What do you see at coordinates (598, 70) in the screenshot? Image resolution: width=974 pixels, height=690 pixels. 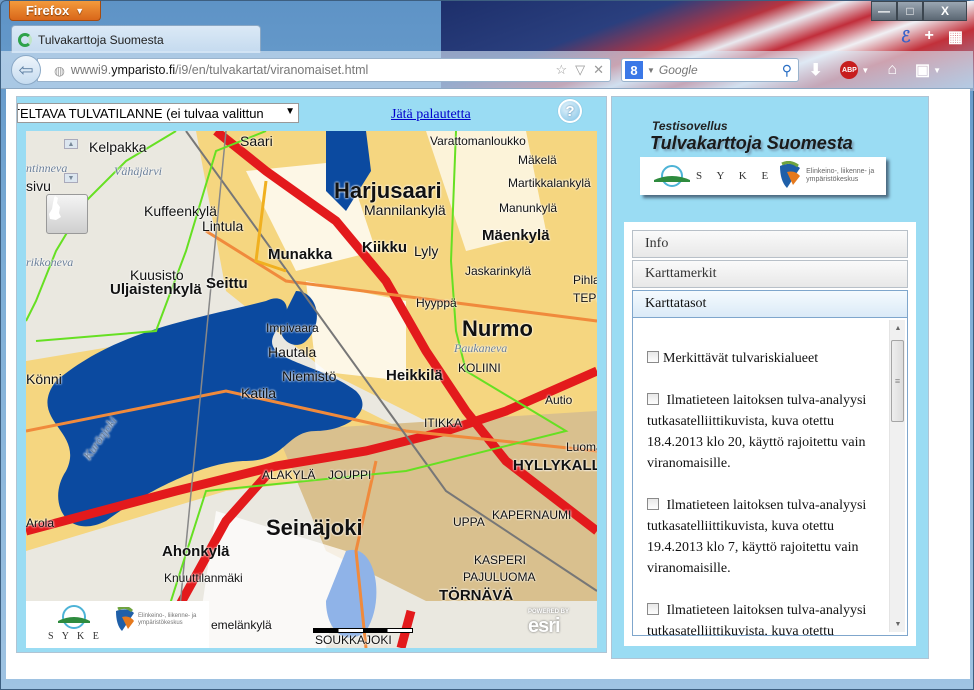 I see `stop-icon: ✕` at bounding box center [598, 70].